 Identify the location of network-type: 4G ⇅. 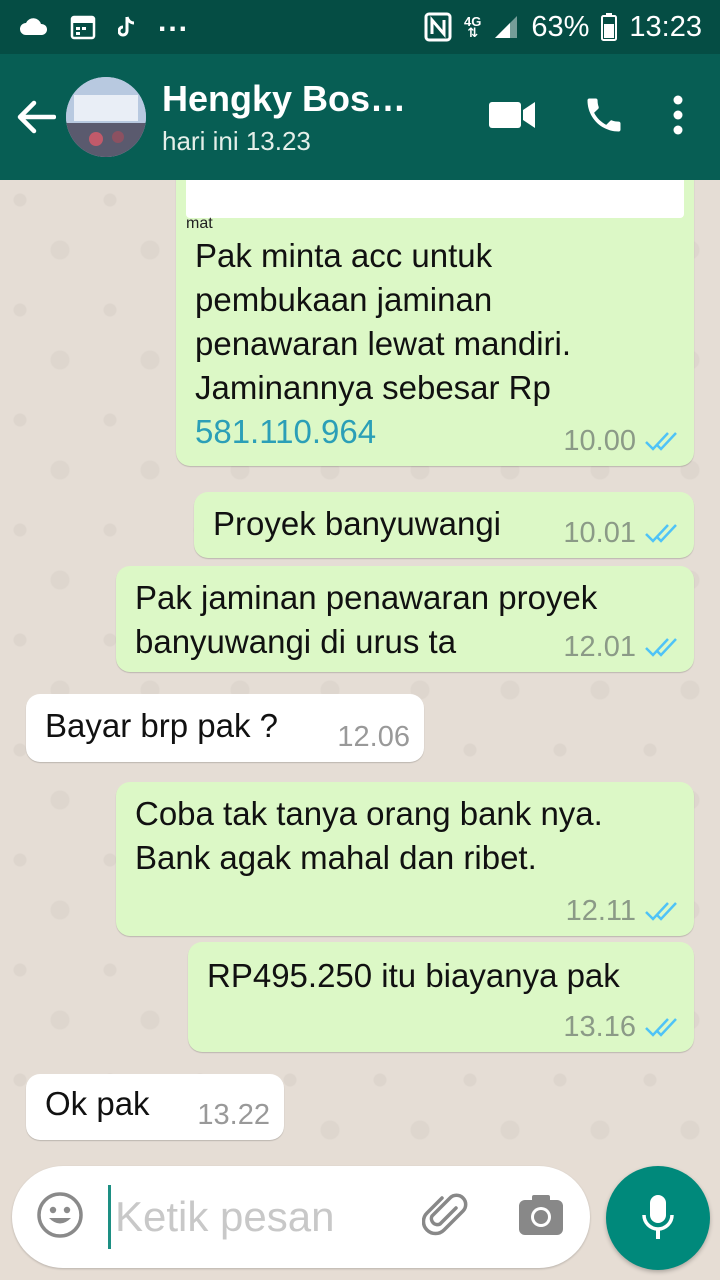
(473, 27).